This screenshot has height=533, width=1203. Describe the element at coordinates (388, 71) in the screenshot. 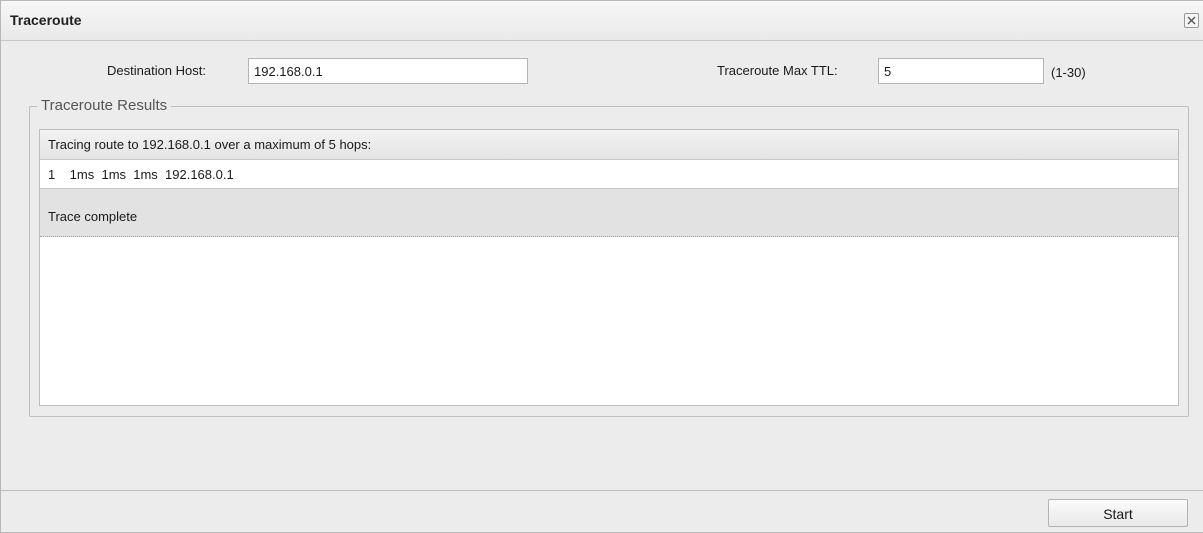

I see `destination-host-input` at that location.